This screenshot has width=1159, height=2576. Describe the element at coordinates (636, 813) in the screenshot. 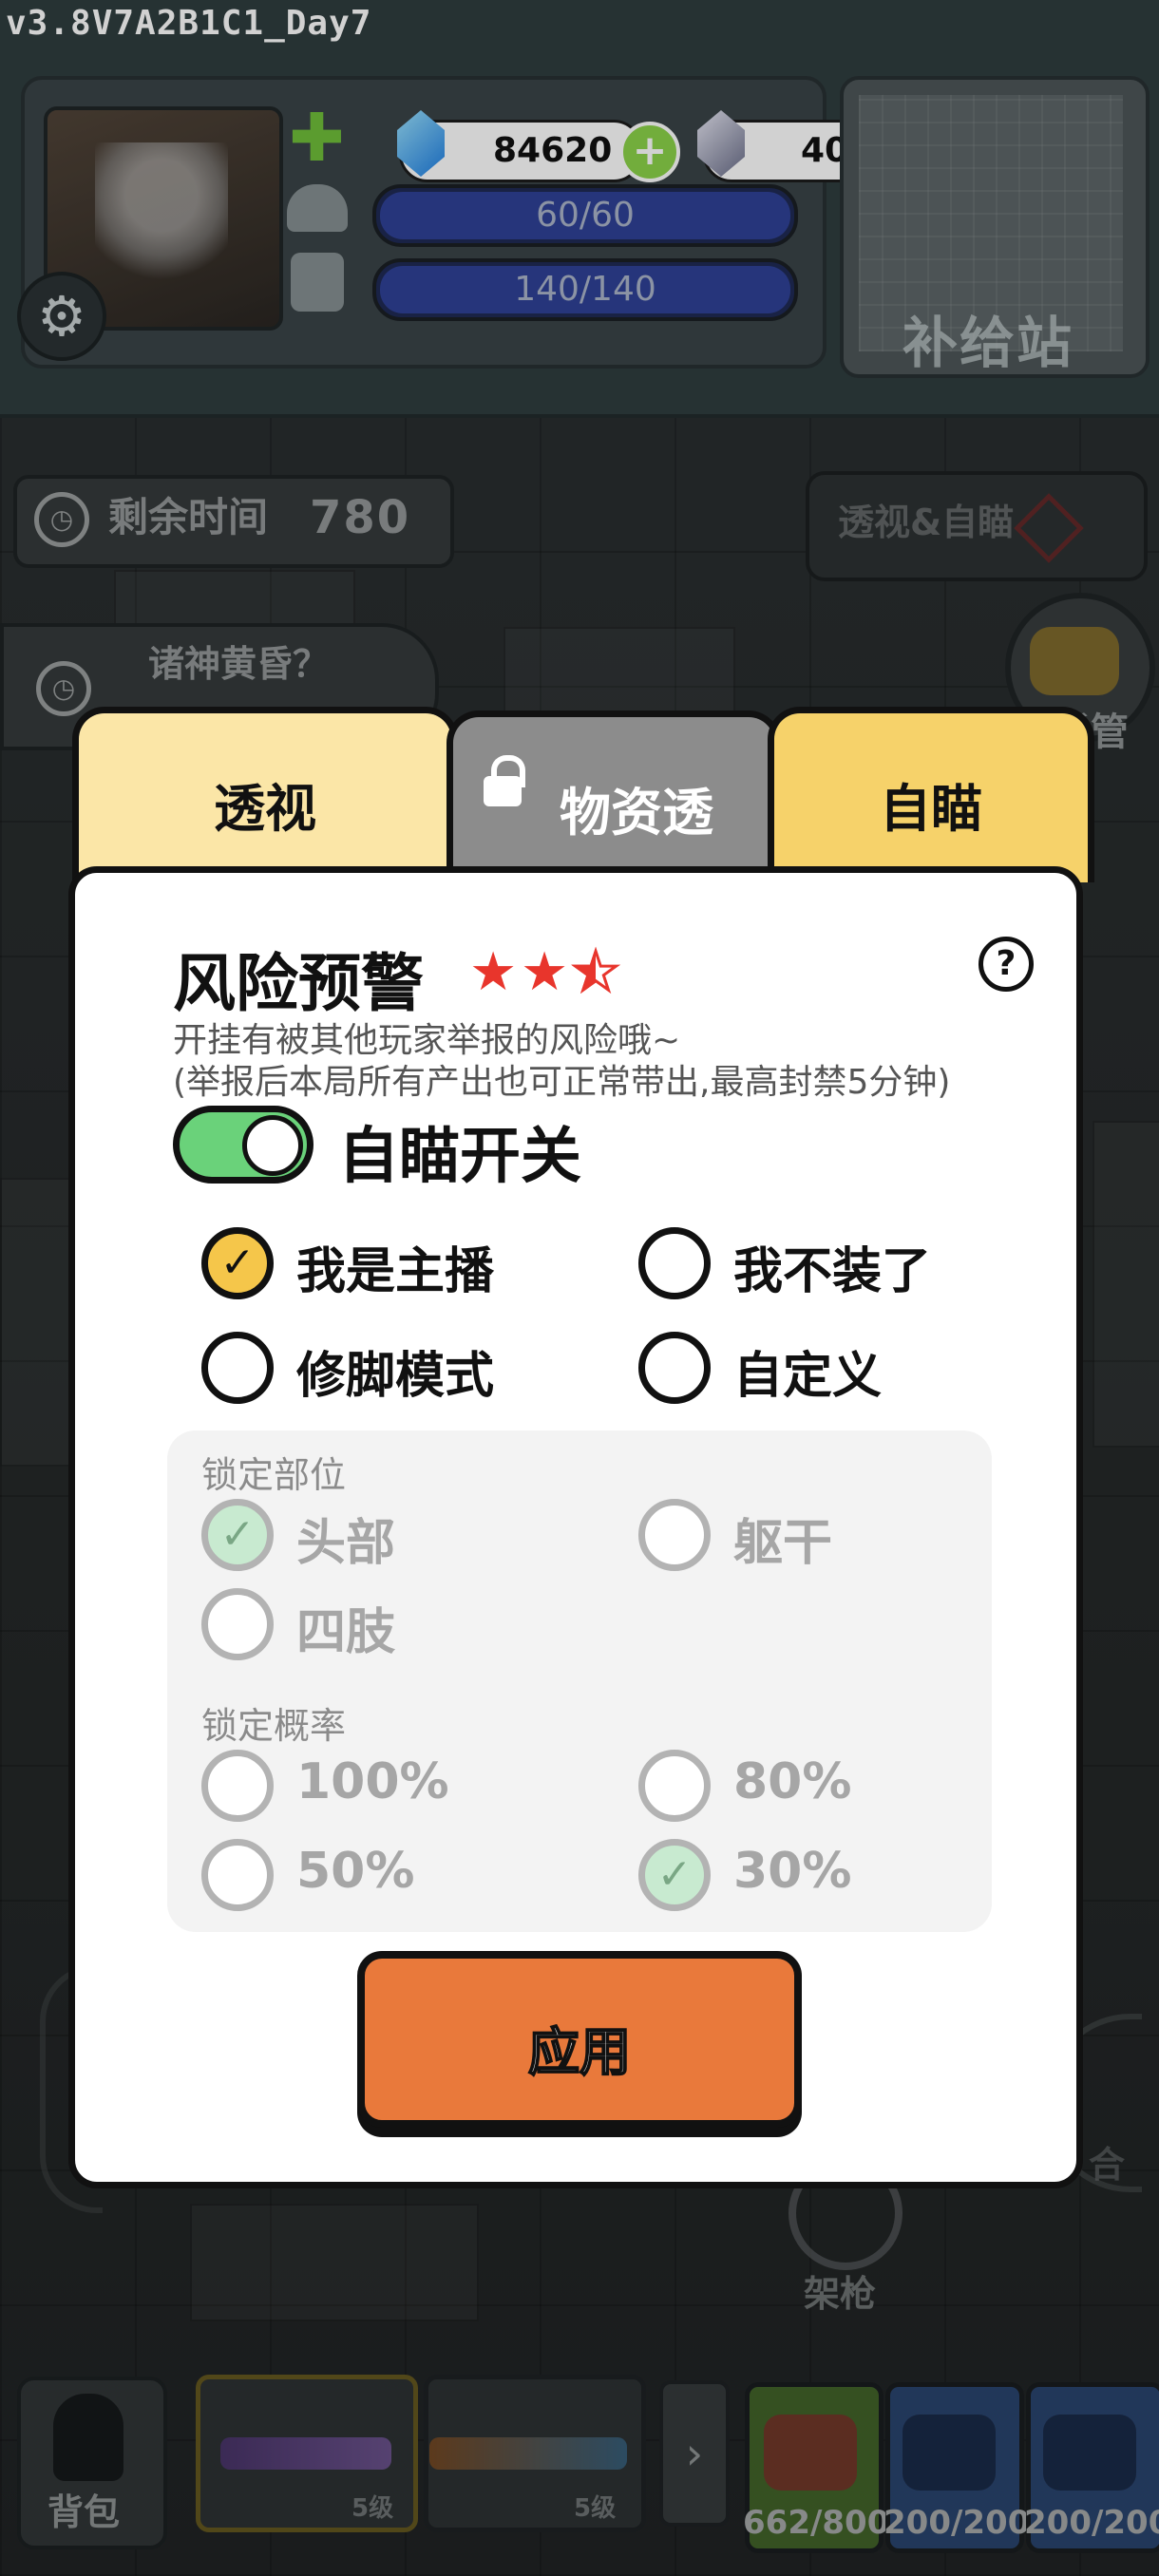

I see `tab-supplies-label: 物资透` at that location.